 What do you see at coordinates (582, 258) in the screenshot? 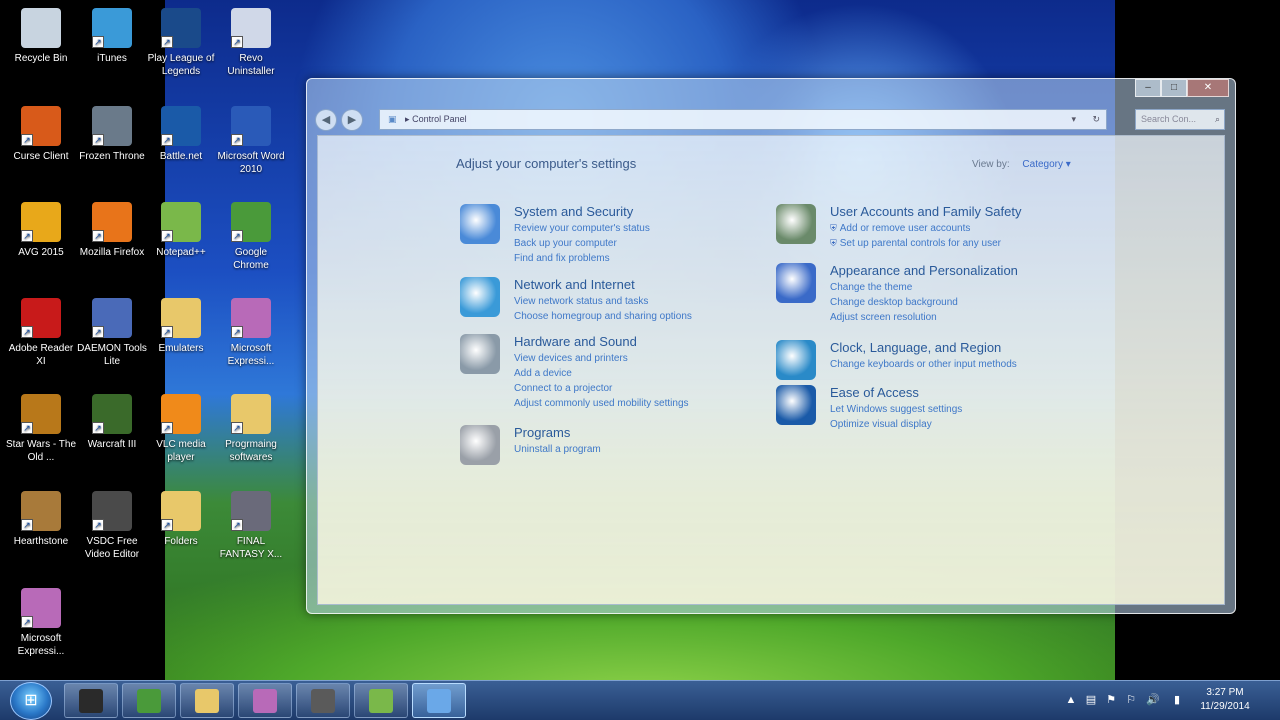
I see `category-link: Find and fix problems` at bounding box center [582, 258].